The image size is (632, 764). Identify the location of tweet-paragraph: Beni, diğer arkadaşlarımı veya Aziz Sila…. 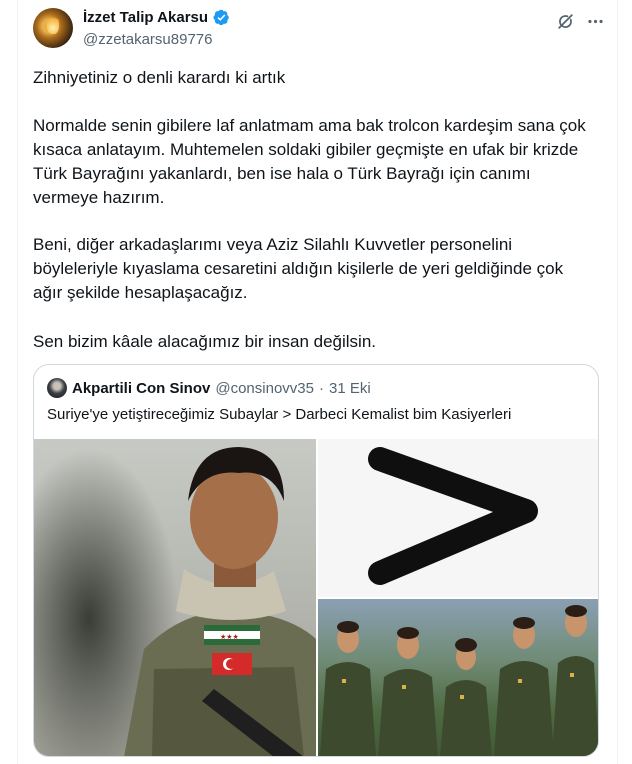
(298, 268).